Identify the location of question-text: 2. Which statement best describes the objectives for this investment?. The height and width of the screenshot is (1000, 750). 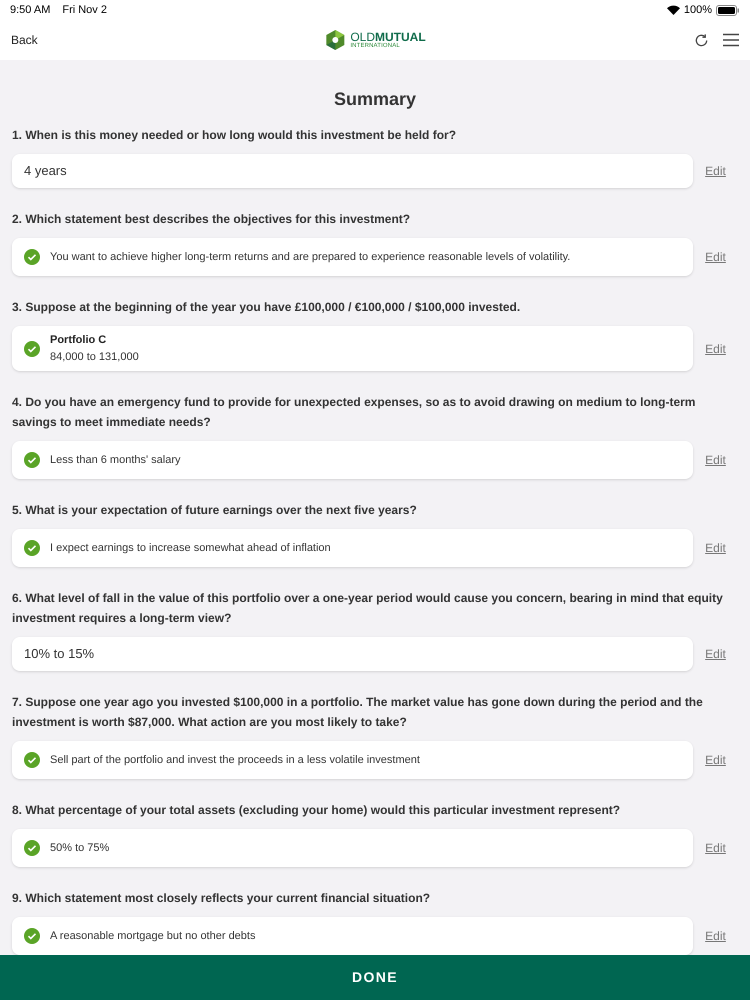
(212, 219).